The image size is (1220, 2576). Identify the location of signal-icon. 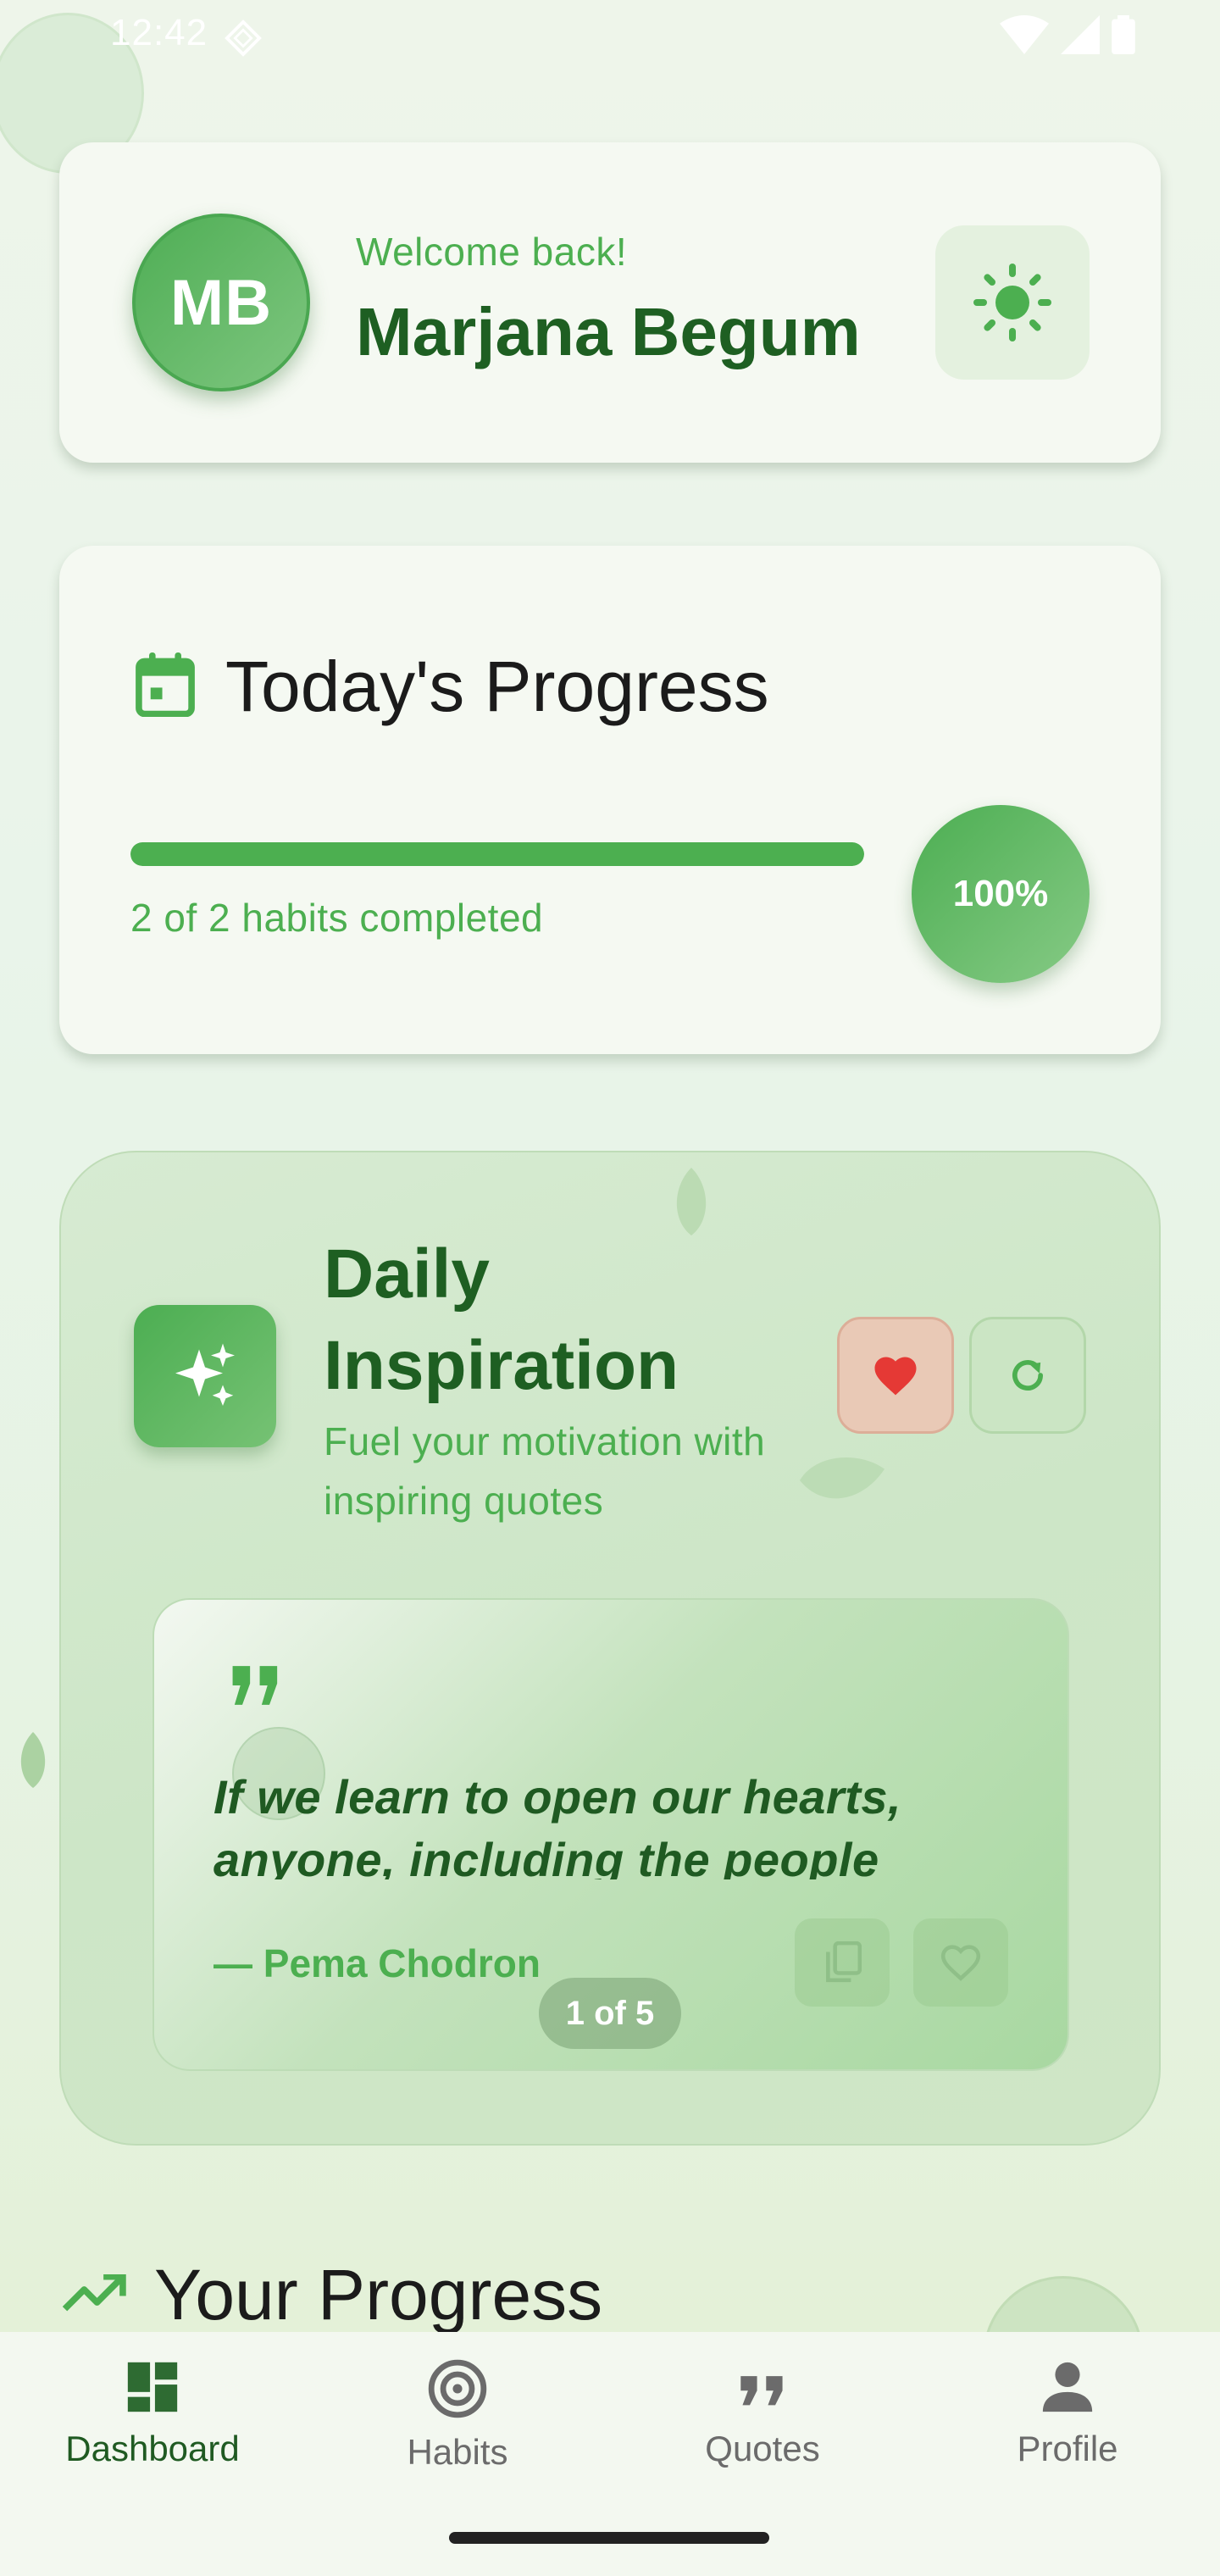
(1080, 34).